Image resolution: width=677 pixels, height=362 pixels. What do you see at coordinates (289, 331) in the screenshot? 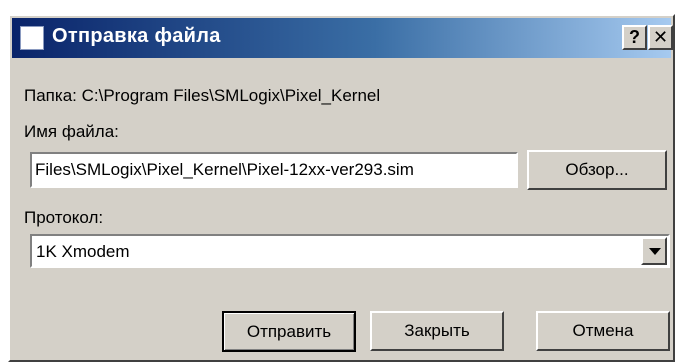
I see `send-button: Отправить` at bounding box center [289, 331].